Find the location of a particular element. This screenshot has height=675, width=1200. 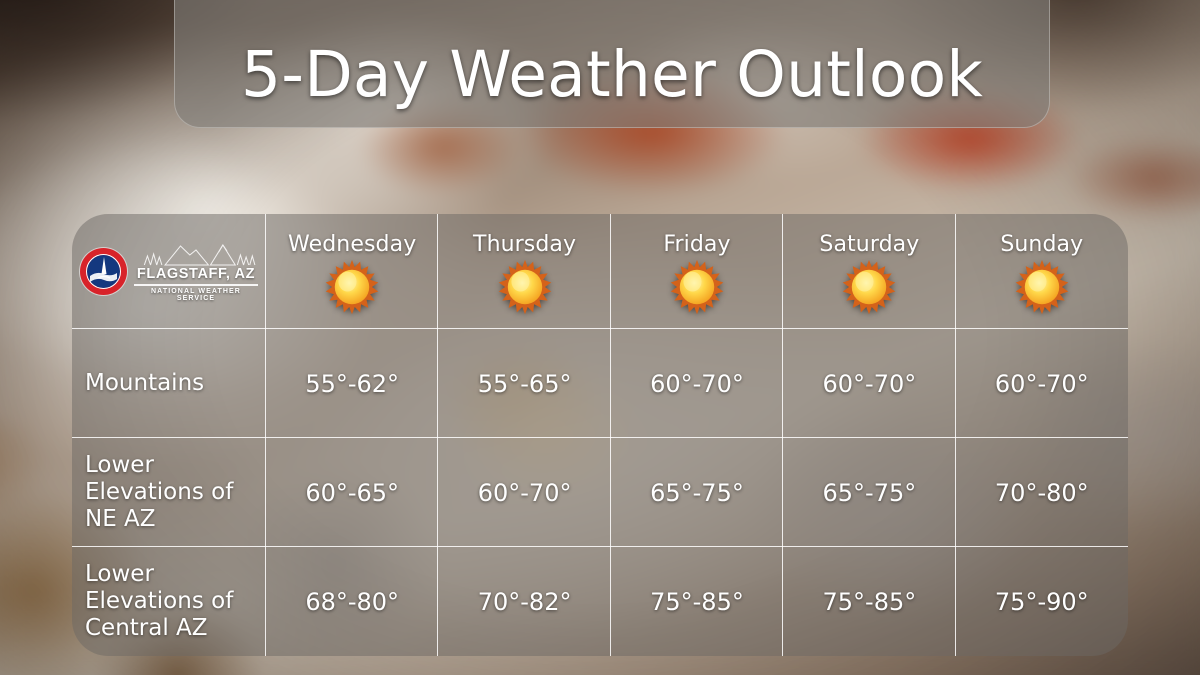

temperature-range: 70°-82° is located at coordinates (524, 601).